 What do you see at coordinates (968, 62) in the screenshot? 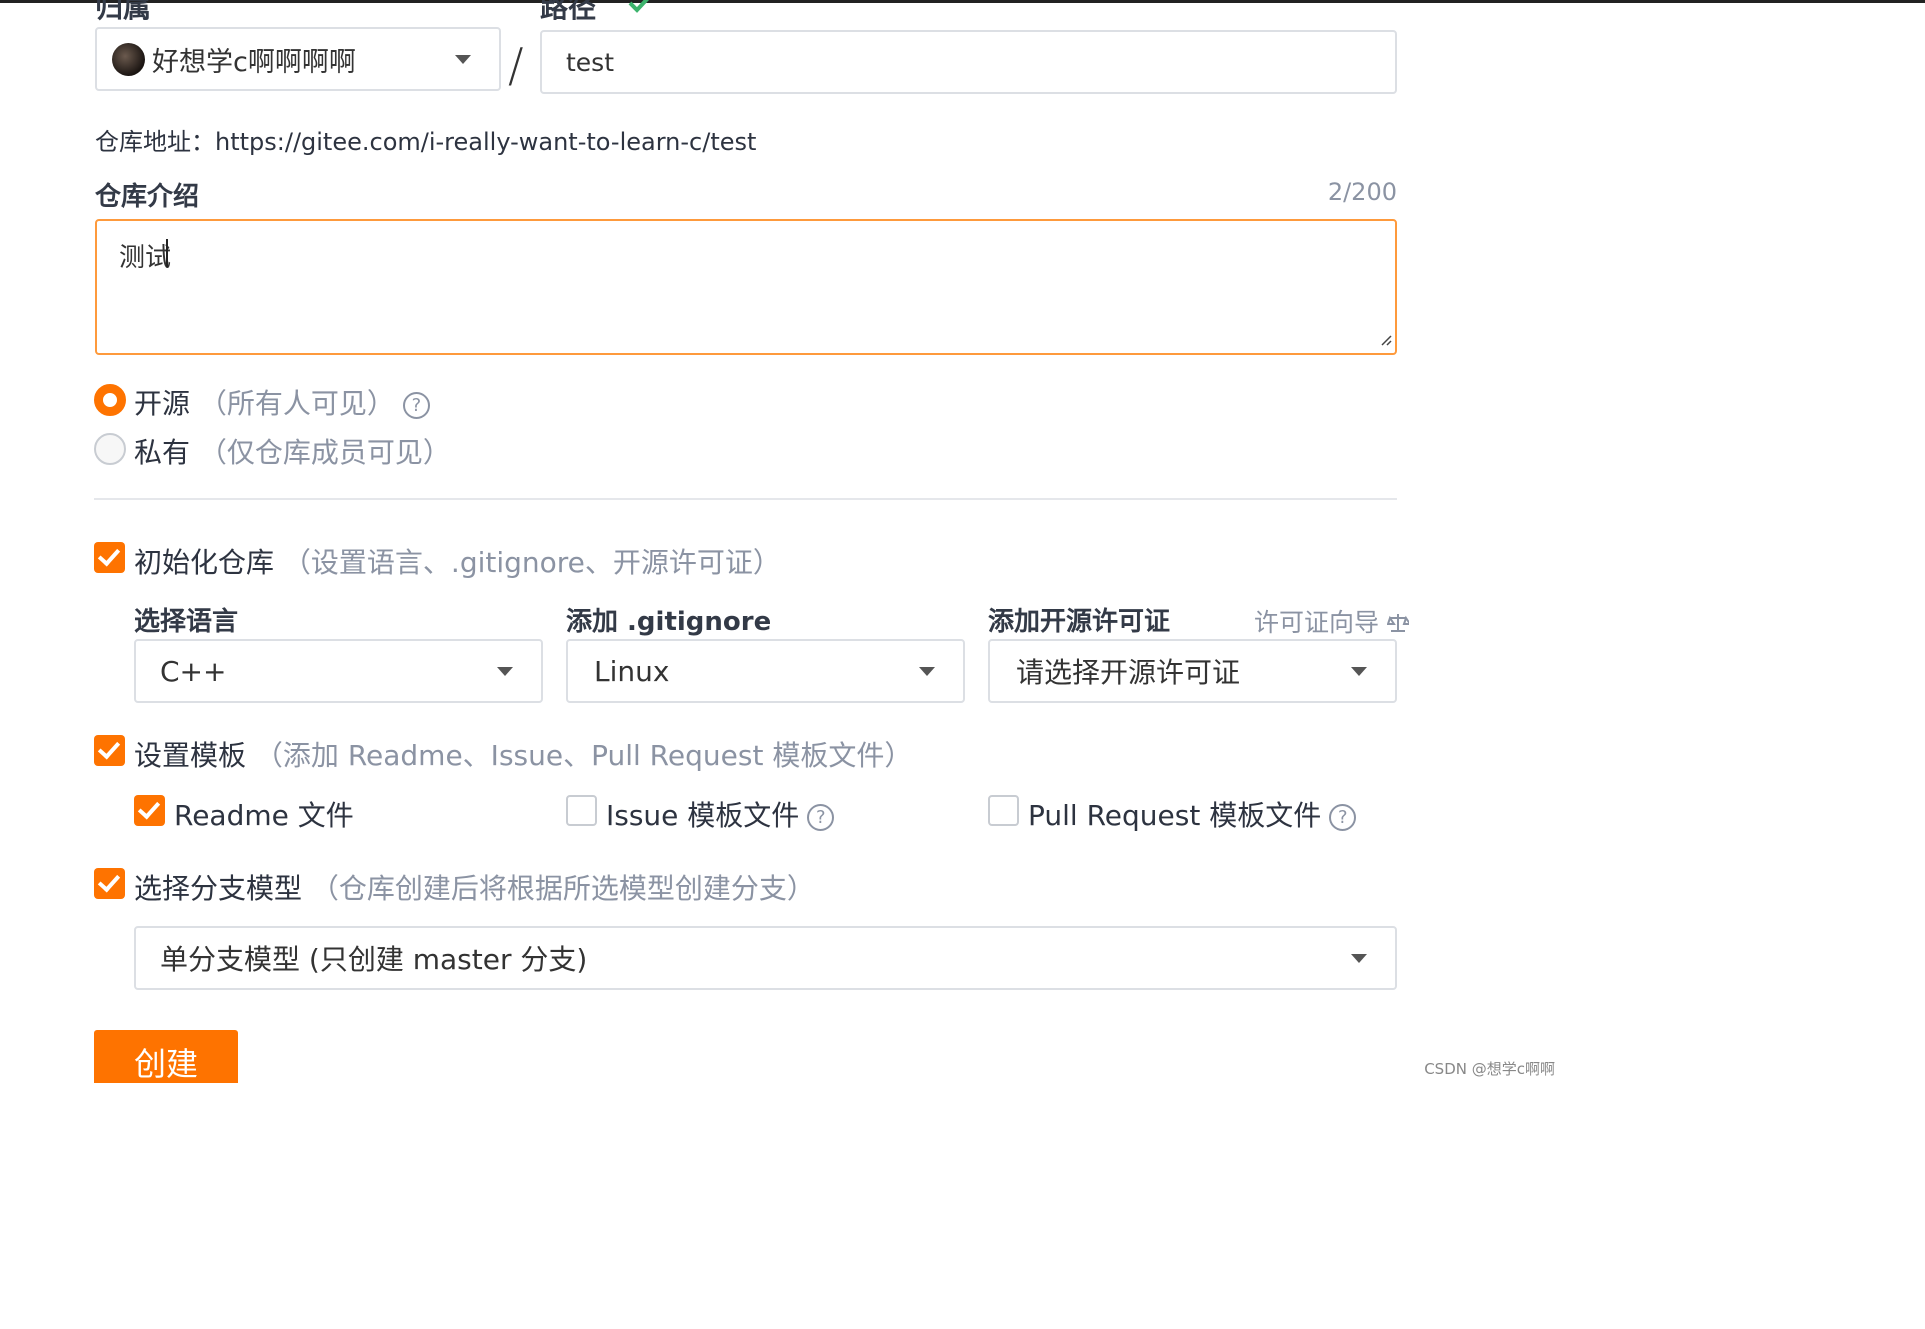
I see `path-input: test` at bounding box center [968, 62].